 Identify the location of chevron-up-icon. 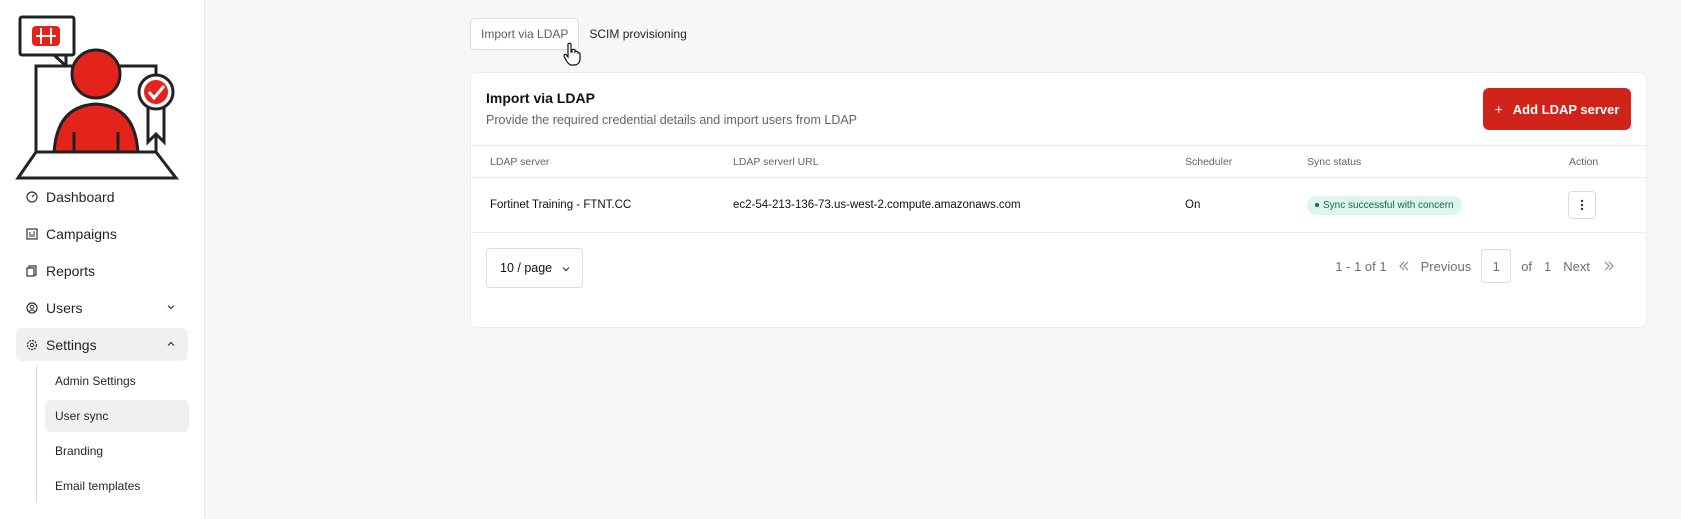
(171, 343).